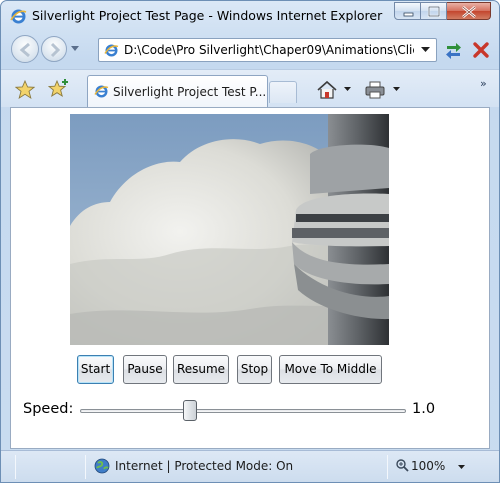 This screenshot has height=483, width=500. What do you see at coordinates (190, 410) in the screenshot?
I see `speed-slider-thumb` at bounding box center [190, 410].